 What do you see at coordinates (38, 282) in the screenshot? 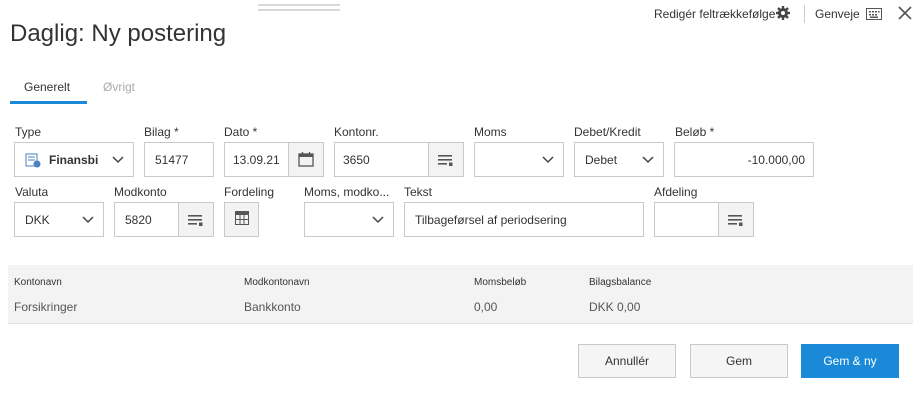
I see `summary-header-kontonavn: Kontonavn` at bounding box center [38, 282].